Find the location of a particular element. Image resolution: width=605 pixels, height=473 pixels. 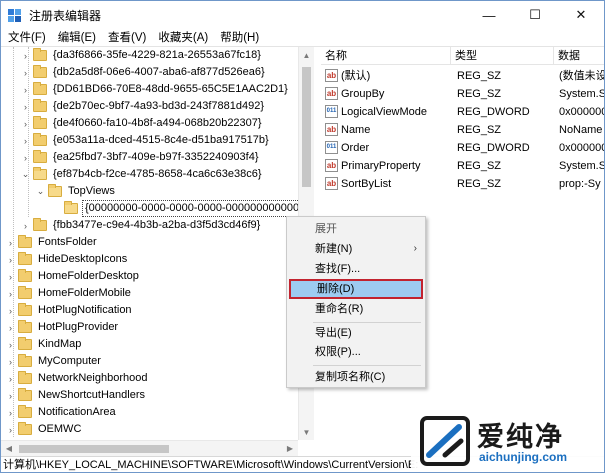

menu-view: 查看(V) is located at coordinates (127, 38).